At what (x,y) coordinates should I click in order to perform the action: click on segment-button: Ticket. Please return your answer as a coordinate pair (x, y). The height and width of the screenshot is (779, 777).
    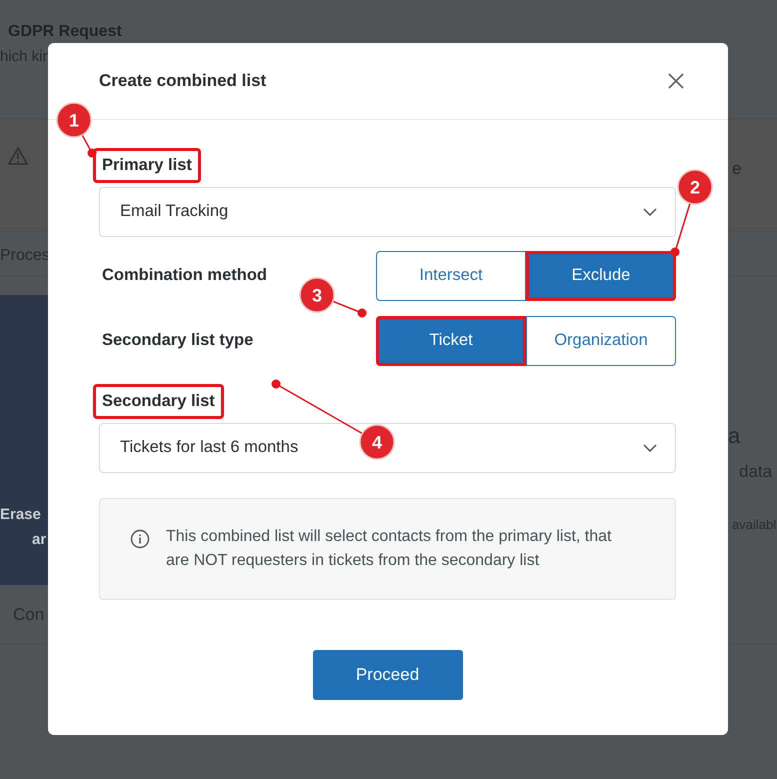
    Looking at the image, I should click on (451, 341).